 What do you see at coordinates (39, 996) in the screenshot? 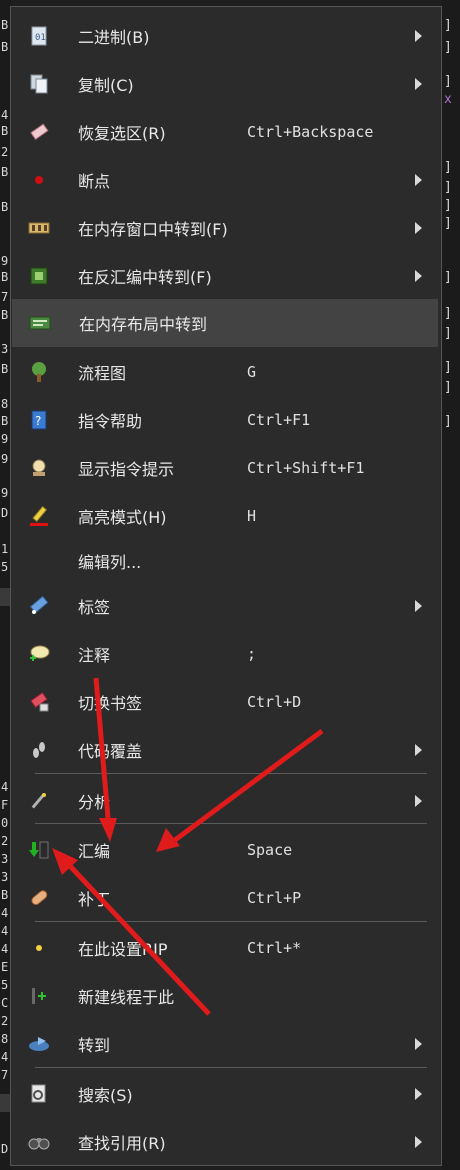
I see `new-thread-icon` at bounding box center [39, 996].